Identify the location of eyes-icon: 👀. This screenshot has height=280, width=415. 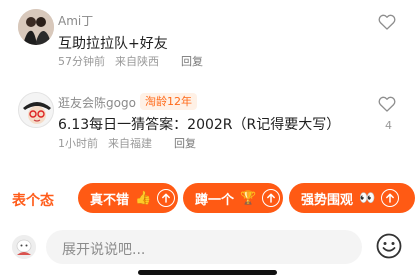
(367, 198).